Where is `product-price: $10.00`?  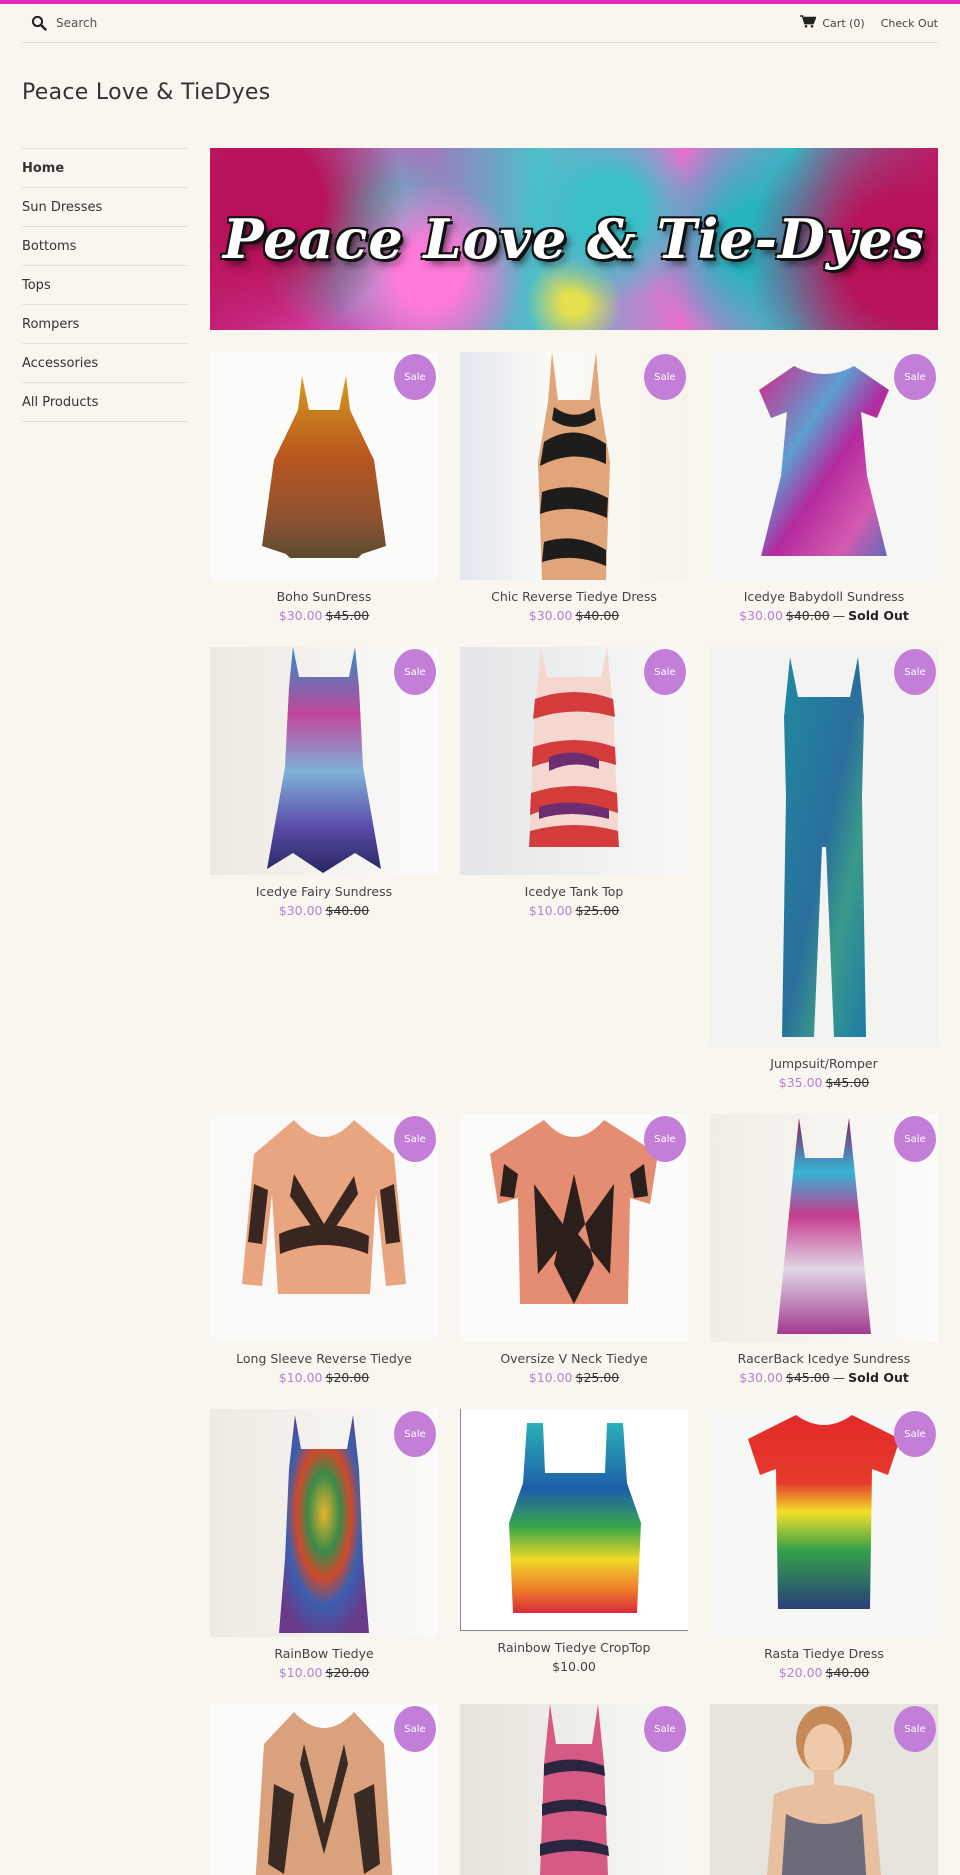
product-price: $10.00 is located at coordinates (574, 1666).